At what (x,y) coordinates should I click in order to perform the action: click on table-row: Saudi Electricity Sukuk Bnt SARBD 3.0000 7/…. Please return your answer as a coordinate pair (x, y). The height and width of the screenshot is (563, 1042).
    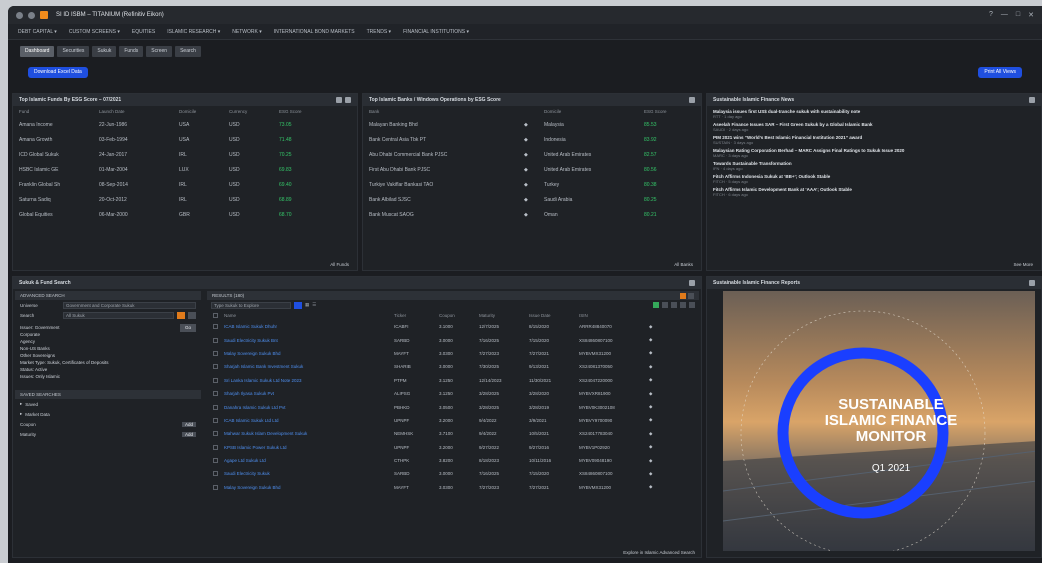
    Looking at the image, I should click on (453, 339).